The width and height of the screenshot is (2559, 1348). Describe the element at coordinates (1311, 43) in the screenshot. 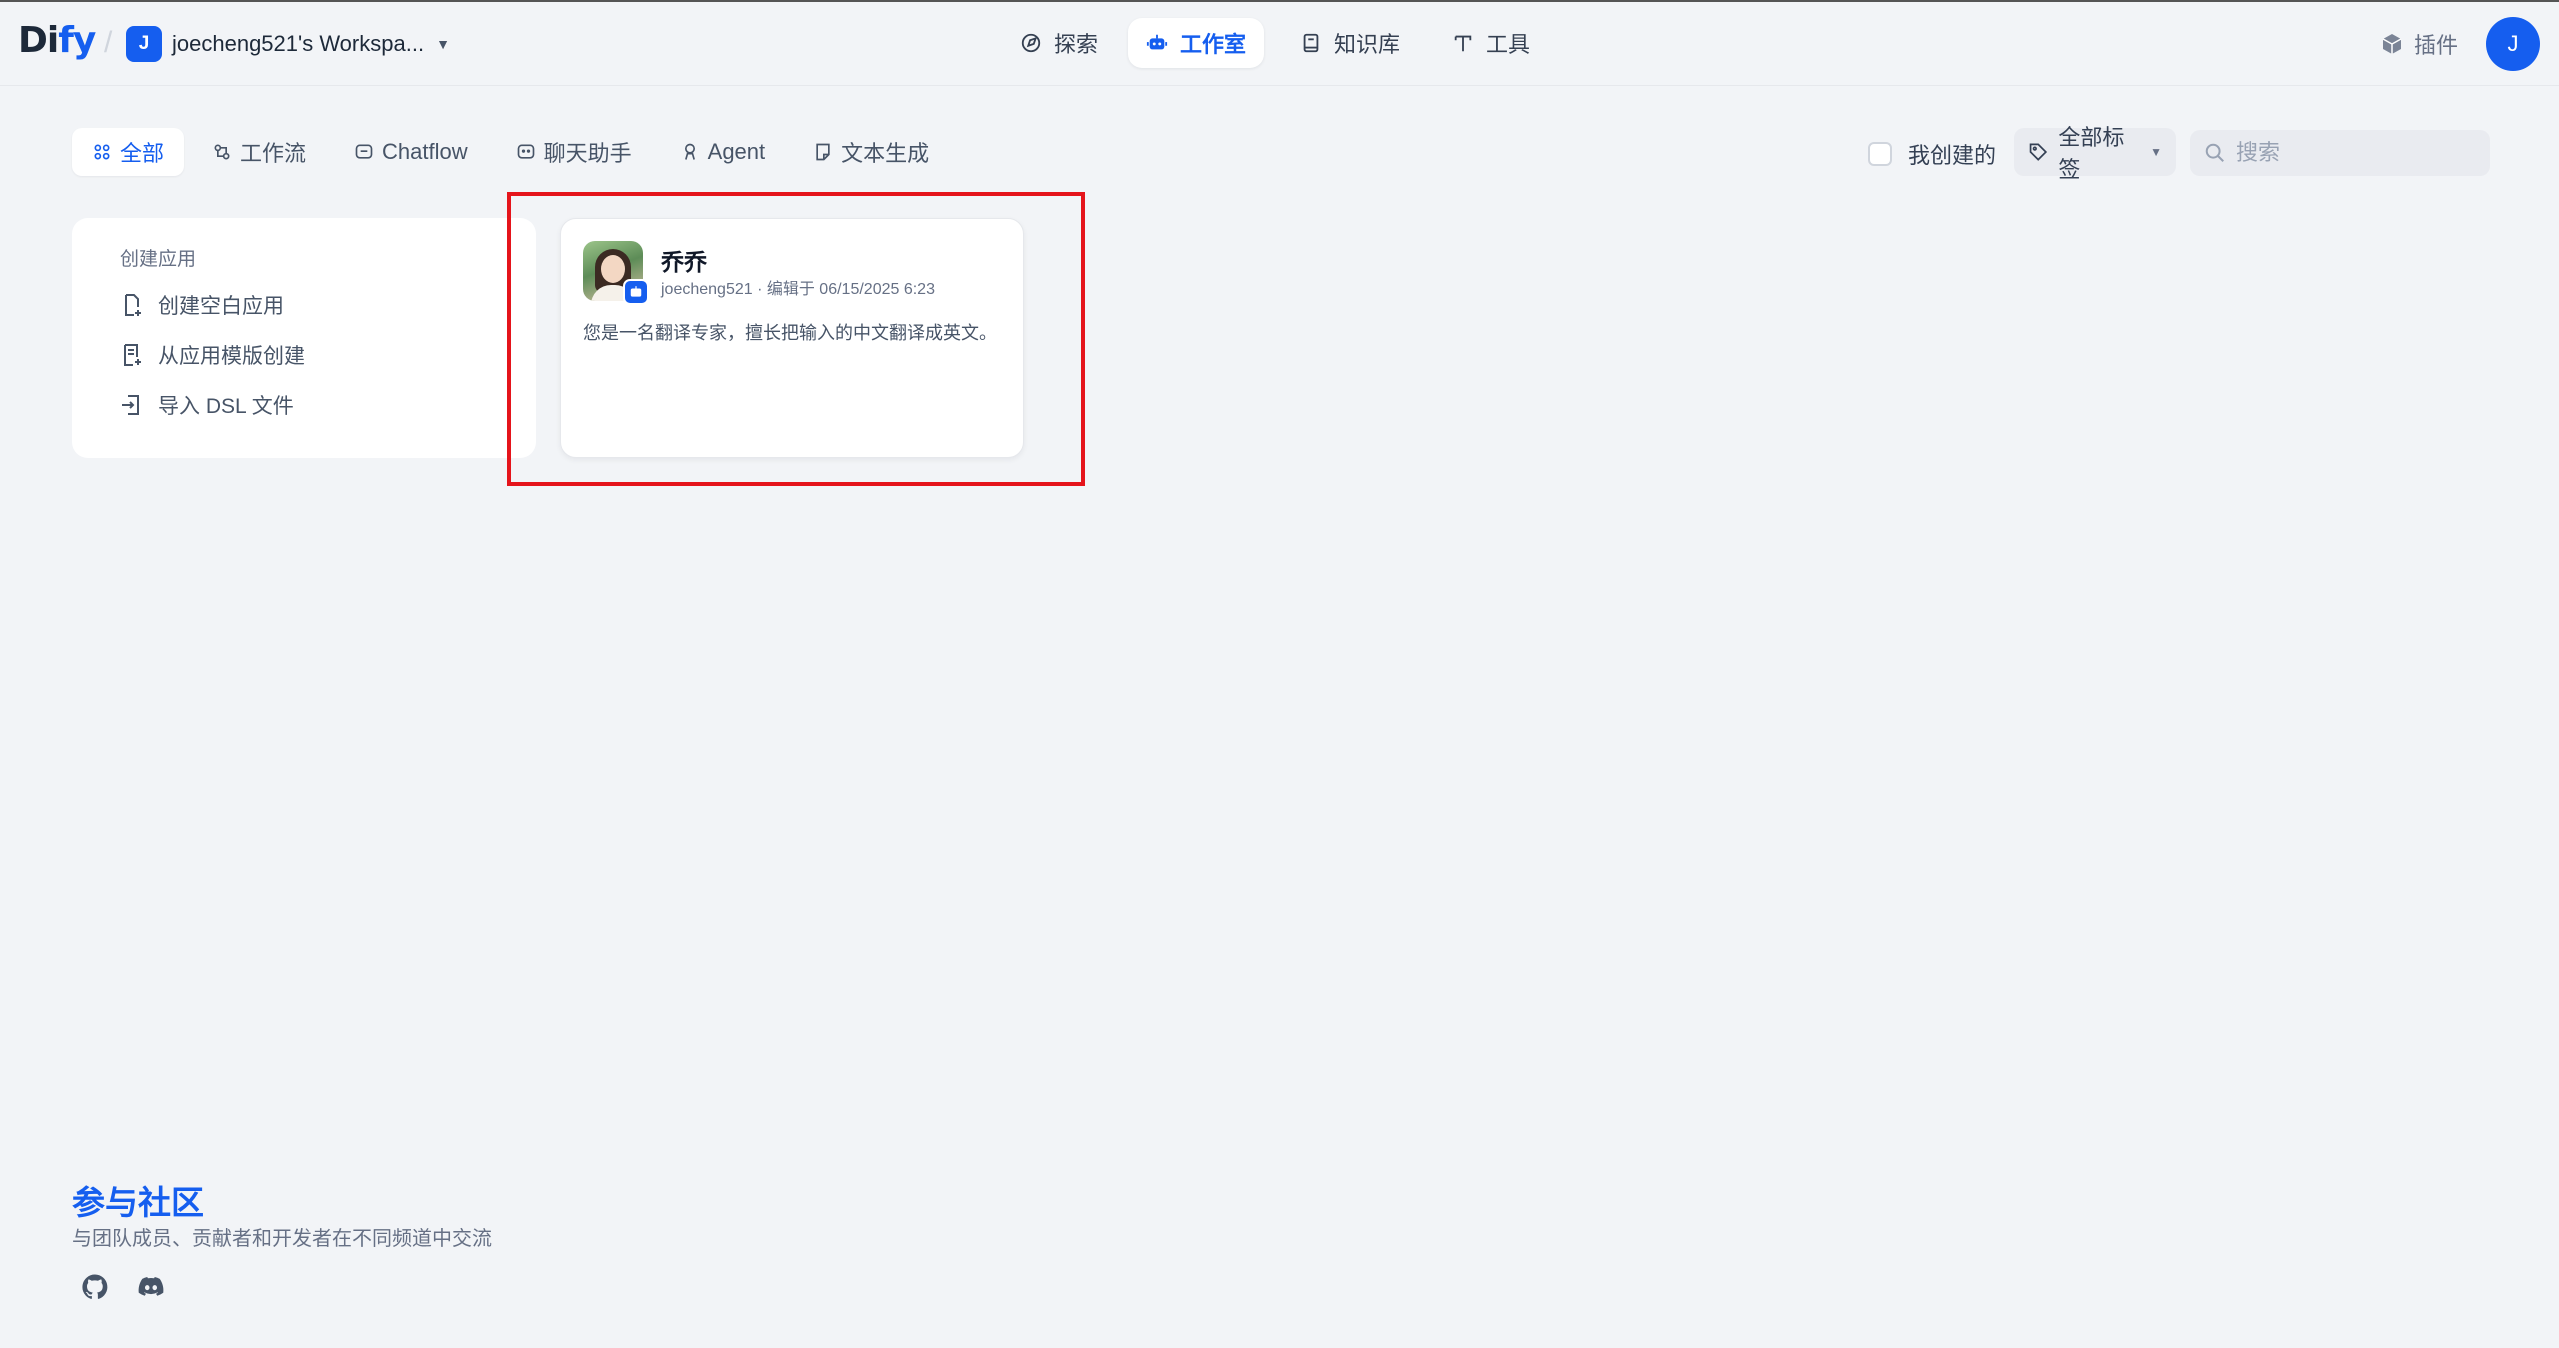

I see `book-icon` at that location.